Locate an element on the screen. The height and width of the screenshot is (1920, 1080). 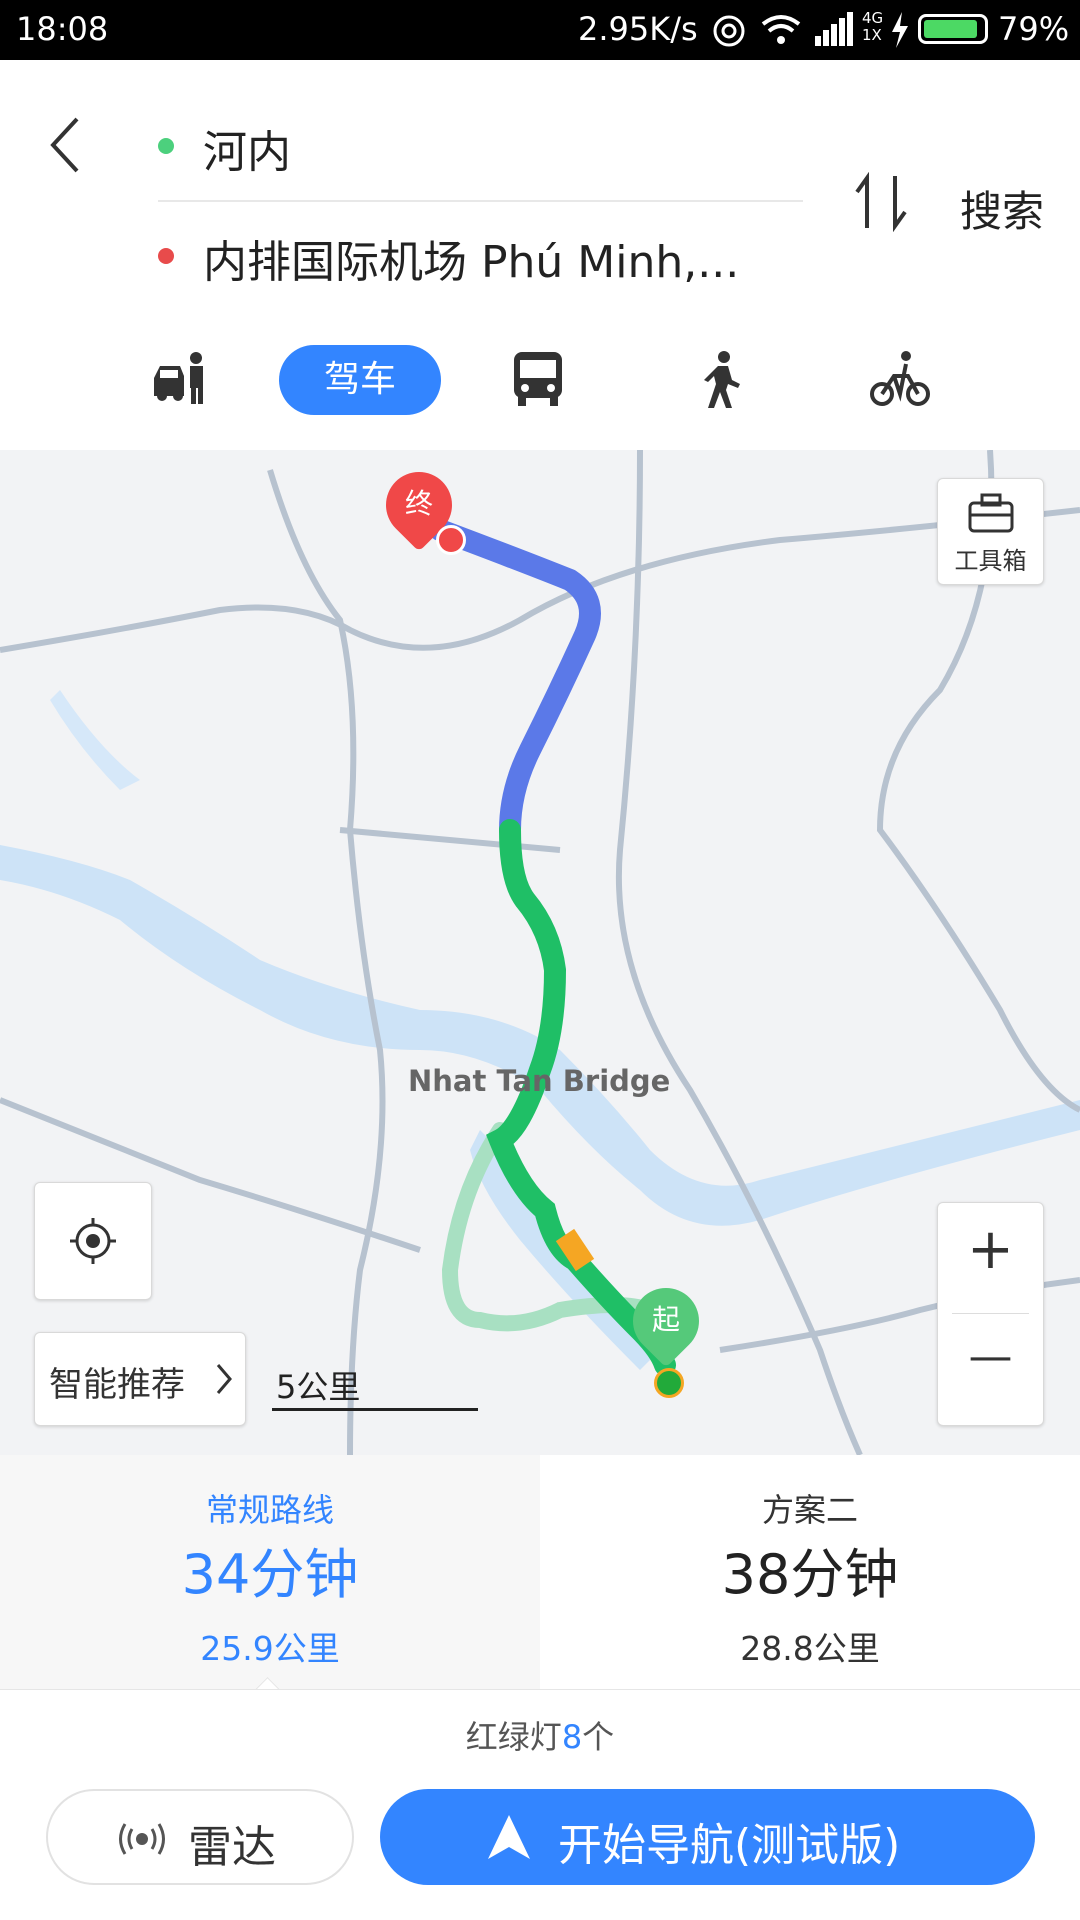
place-label: Nhat Tan Bridge is located at coordinates (539, 1081).